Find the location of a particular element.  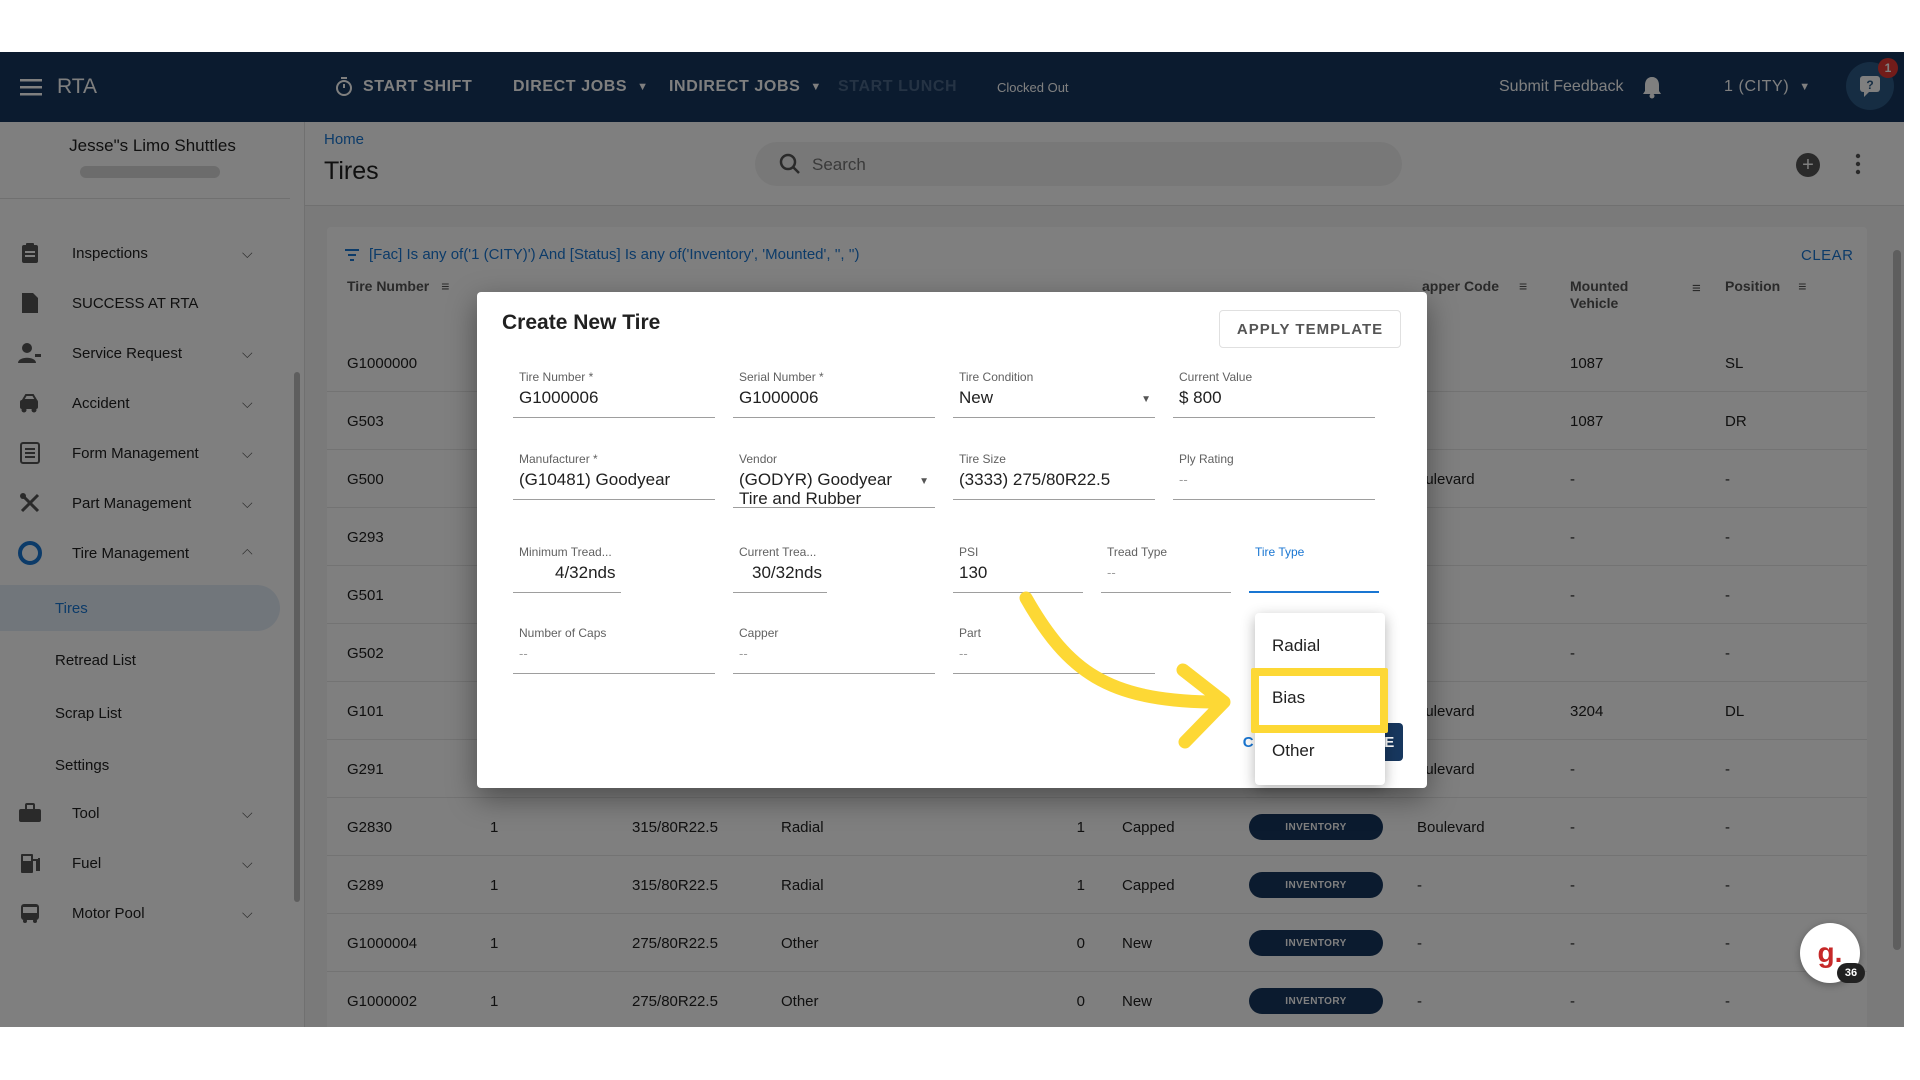

help-widget-button: g. 36 is located at coordinates (1832, 953).